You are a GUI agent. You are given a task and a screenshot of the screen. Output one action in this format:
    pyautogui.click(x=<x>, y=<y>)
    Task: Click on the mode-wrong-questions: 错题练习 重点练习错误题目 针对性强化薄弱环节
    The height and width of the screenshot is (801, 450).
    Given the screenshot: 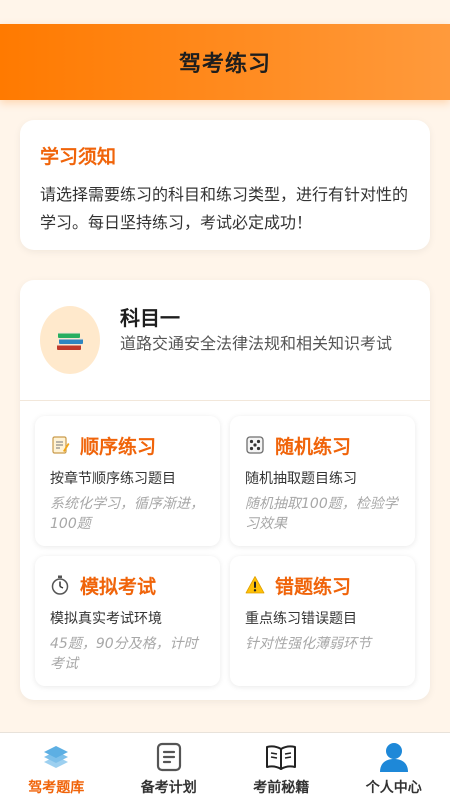 What is the action you would take?
    pyautogui.click(x=322, y=621)
    